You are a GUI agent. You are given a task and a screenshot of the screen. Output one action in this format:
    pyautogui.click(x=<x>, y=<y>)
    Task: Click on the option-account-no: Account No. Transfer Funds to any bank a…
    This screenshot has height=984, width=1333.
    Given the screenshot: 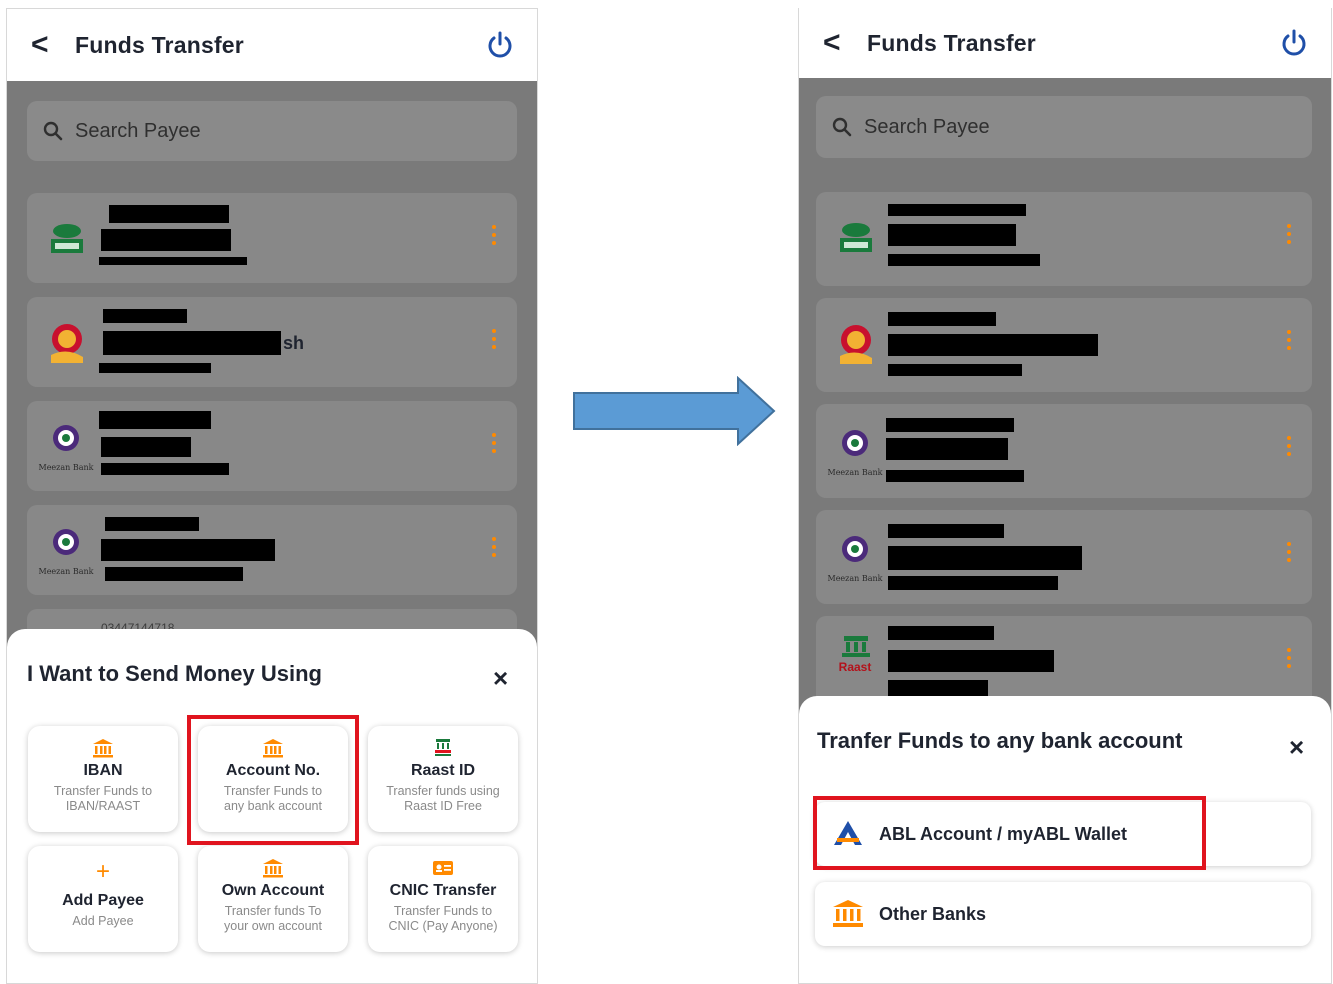 What is the action you would take?
    pyautogui.click(x=273, y=779)
    